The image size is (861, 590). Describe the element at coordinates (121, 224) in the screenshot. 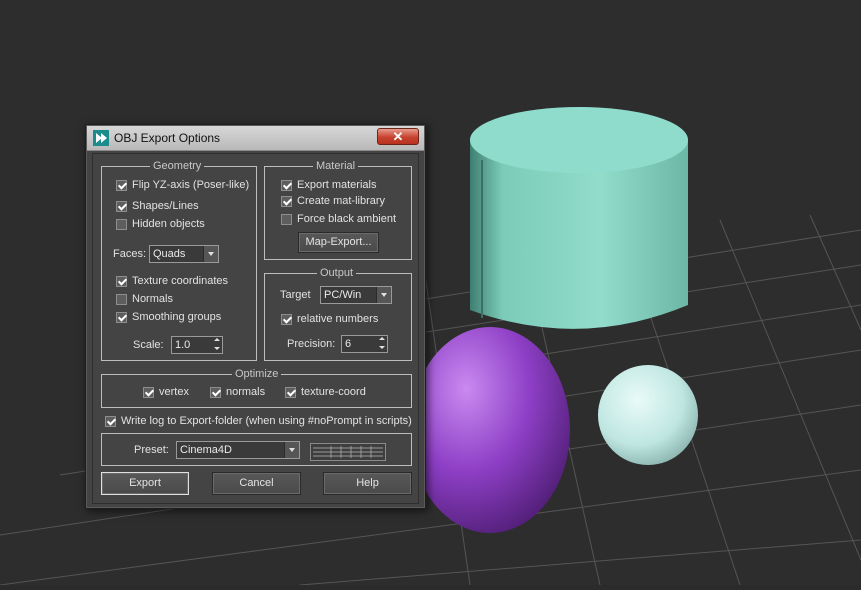

I see `hidden-objects-check` at that location.